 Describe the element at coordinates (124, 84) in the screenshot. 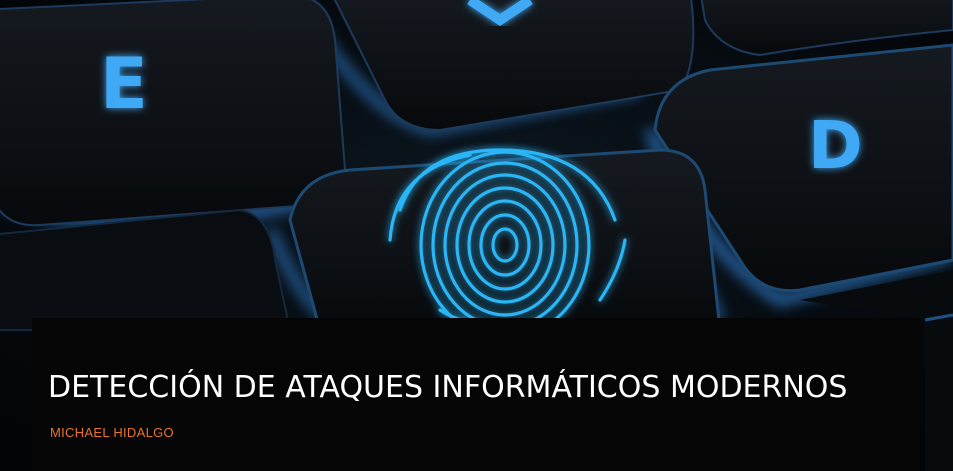

I see `svg-text: E` at that location.